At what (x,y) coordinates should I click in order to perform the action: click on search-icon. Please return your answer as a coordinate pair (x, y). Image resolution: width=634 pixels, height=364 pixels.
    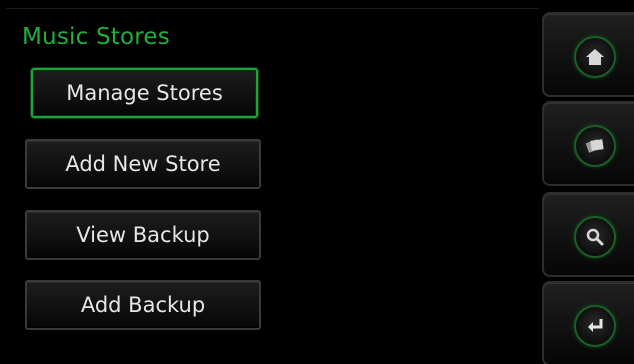
    Looking at the image, I should click on (595, 237).